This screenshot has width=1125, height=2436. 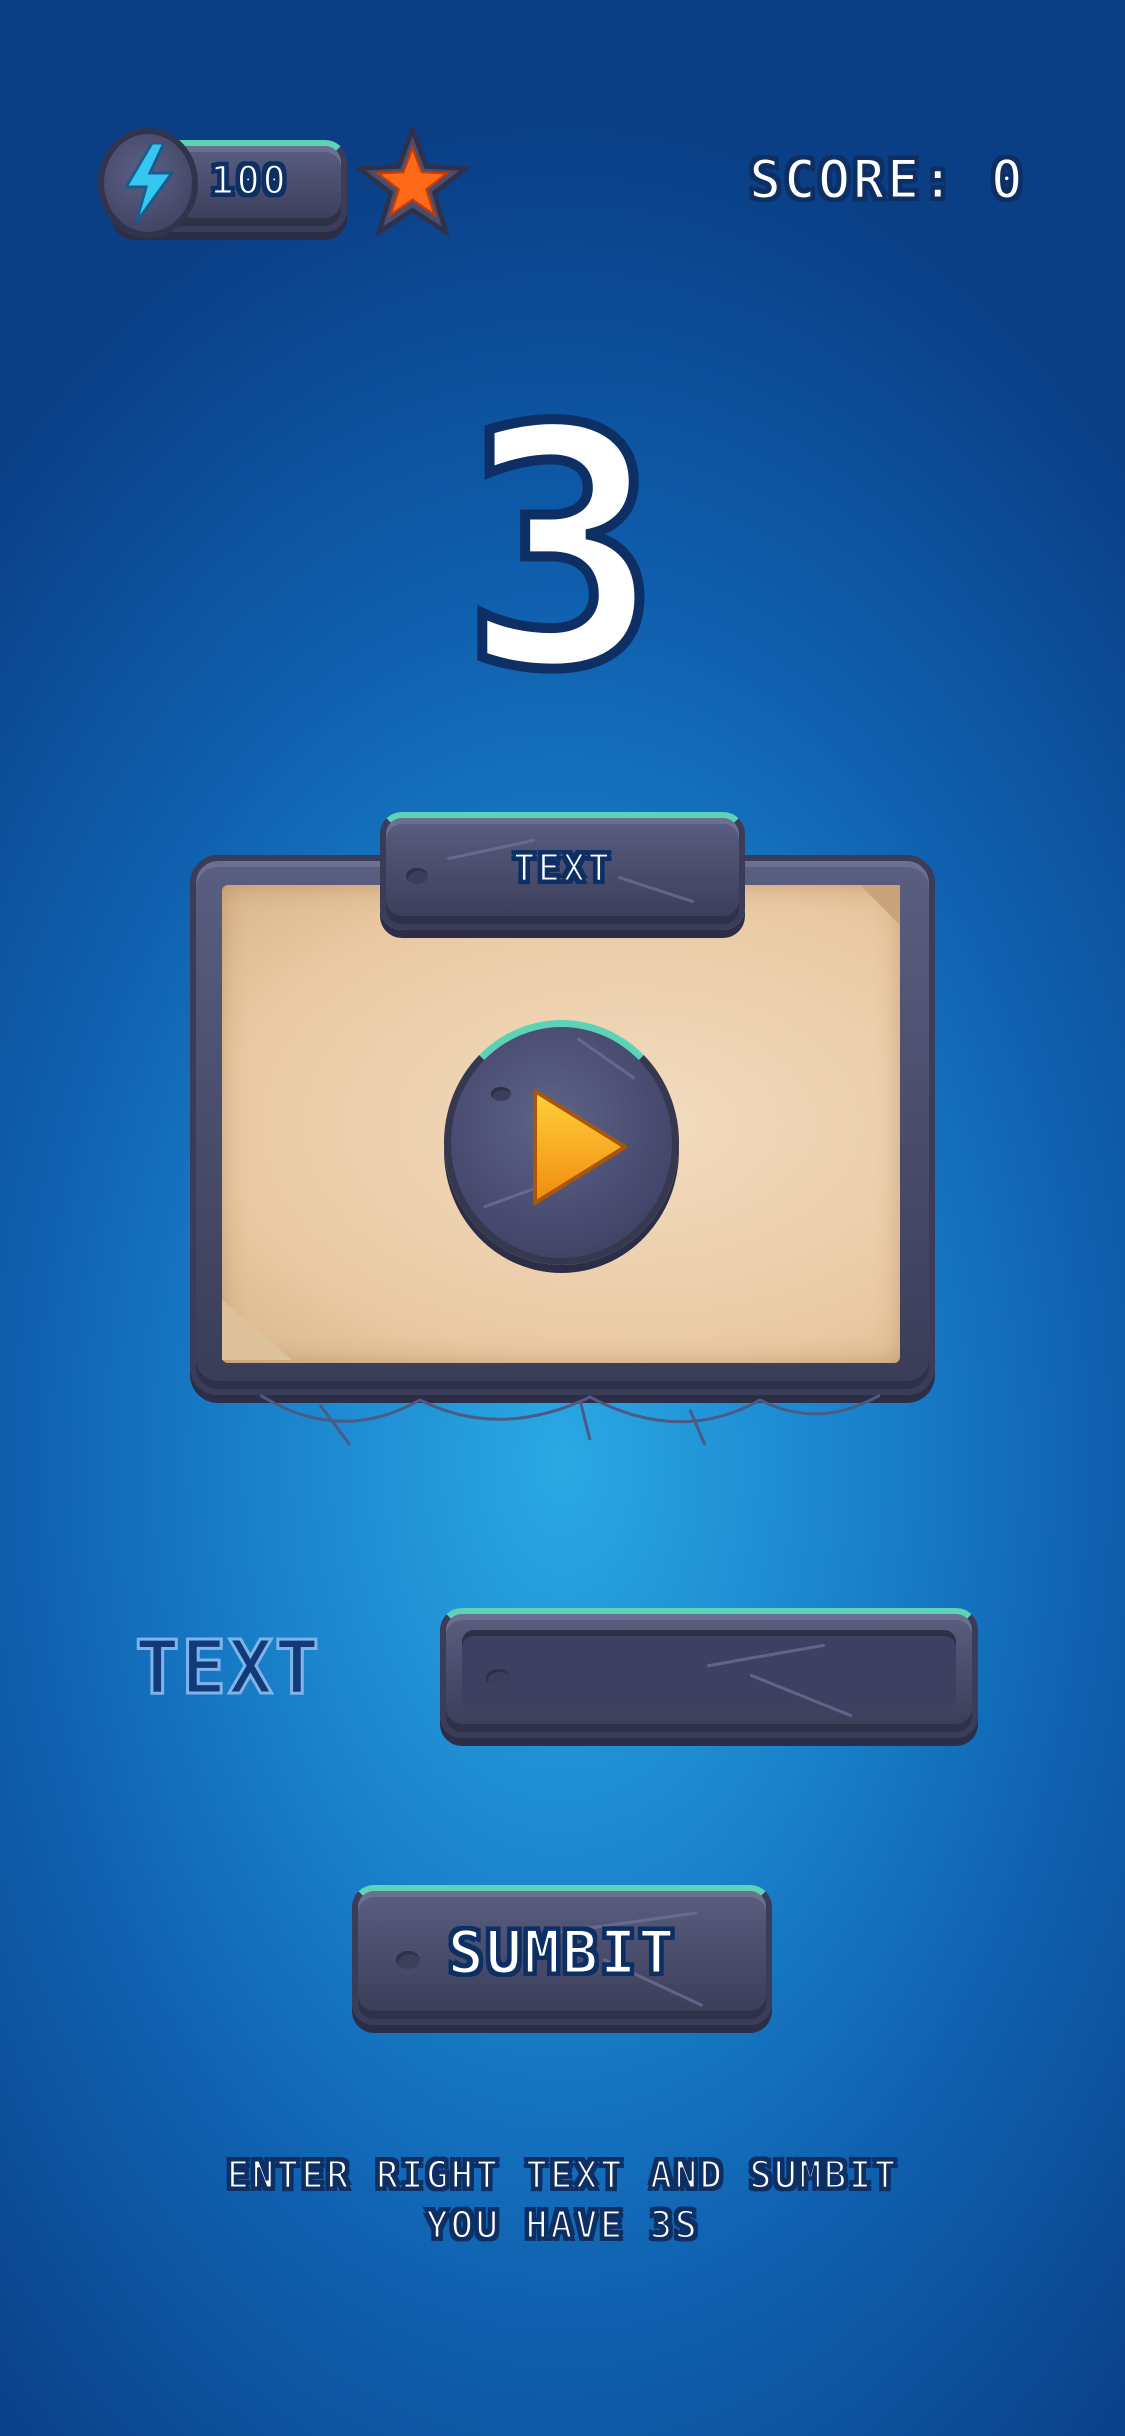 What do you see at coordinates (257, 1330) in the screenshot?
I see `paper-curl-bottom-left` at bounding box center [257, 1330].